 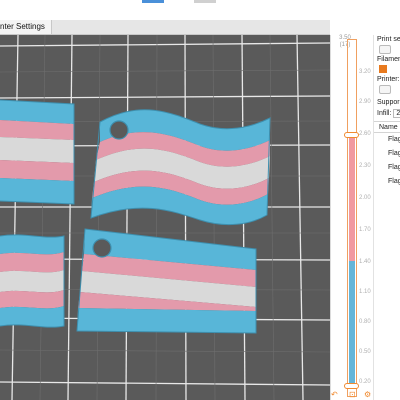 I want to click on lower-thumb, so click(x=351, y=386).